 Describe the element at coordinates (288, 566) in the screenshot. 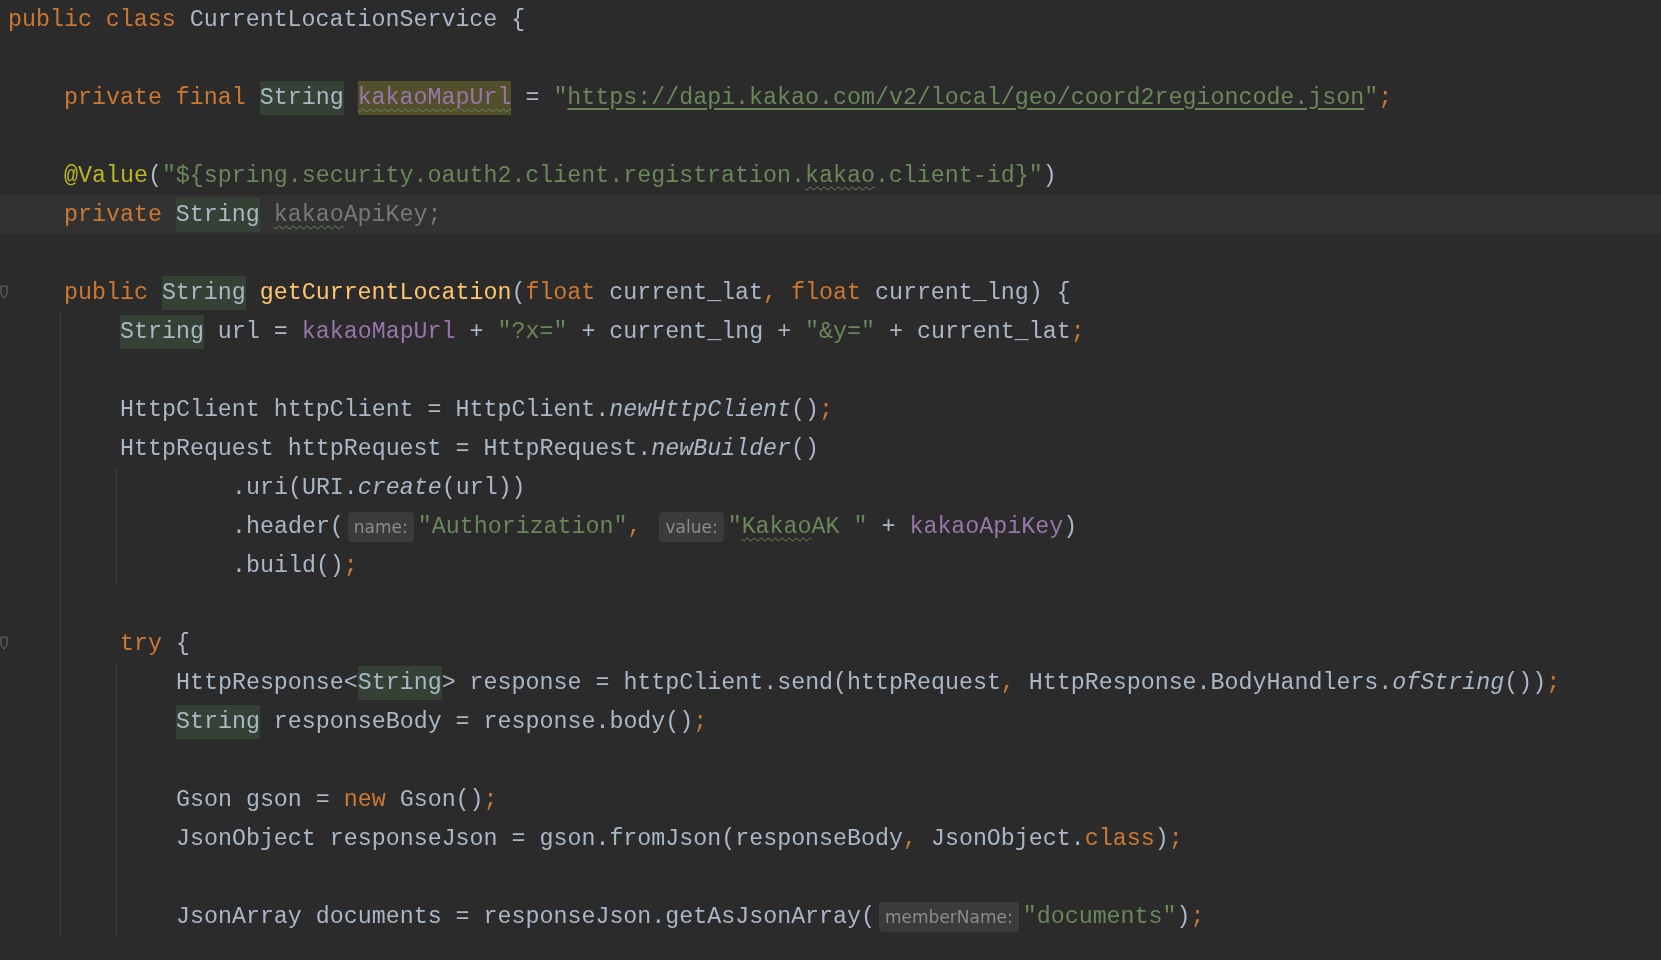

I see `code-text: .build()` at that location.